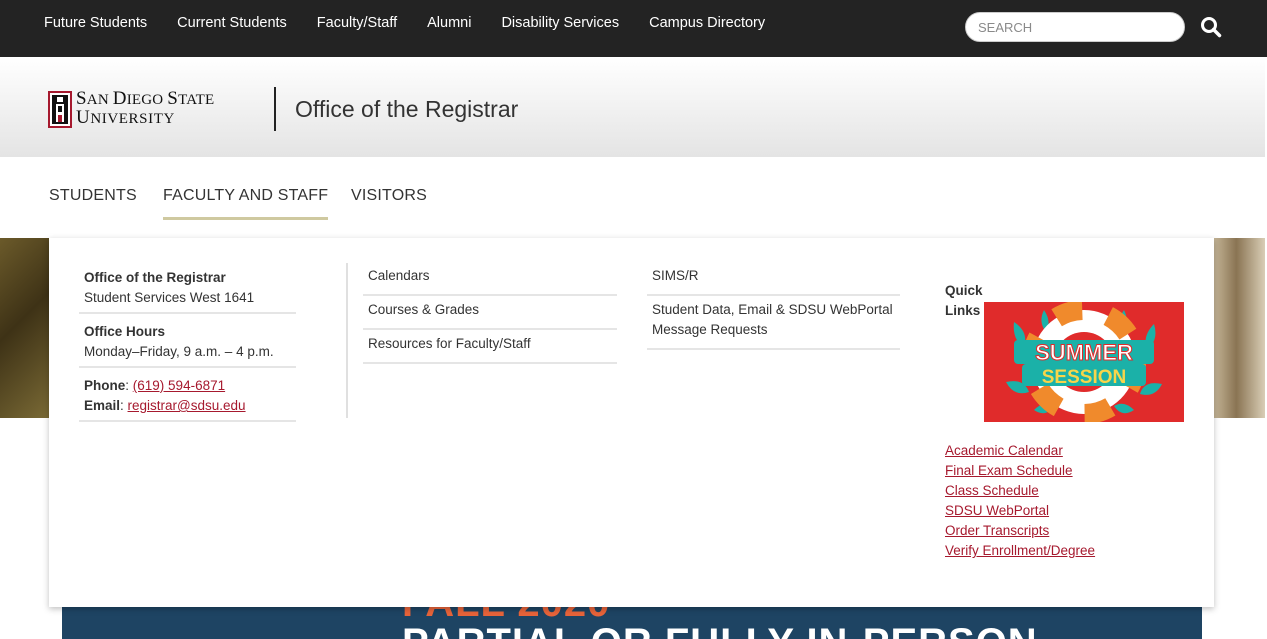 Image resolution: width=1267 pixels, height=639 pixels. What do you see at coordinates (490, 349) in the screenshot?
I see `menu-link-resources: Resources for Faculty/Staff` at bounding box center [490, 349].